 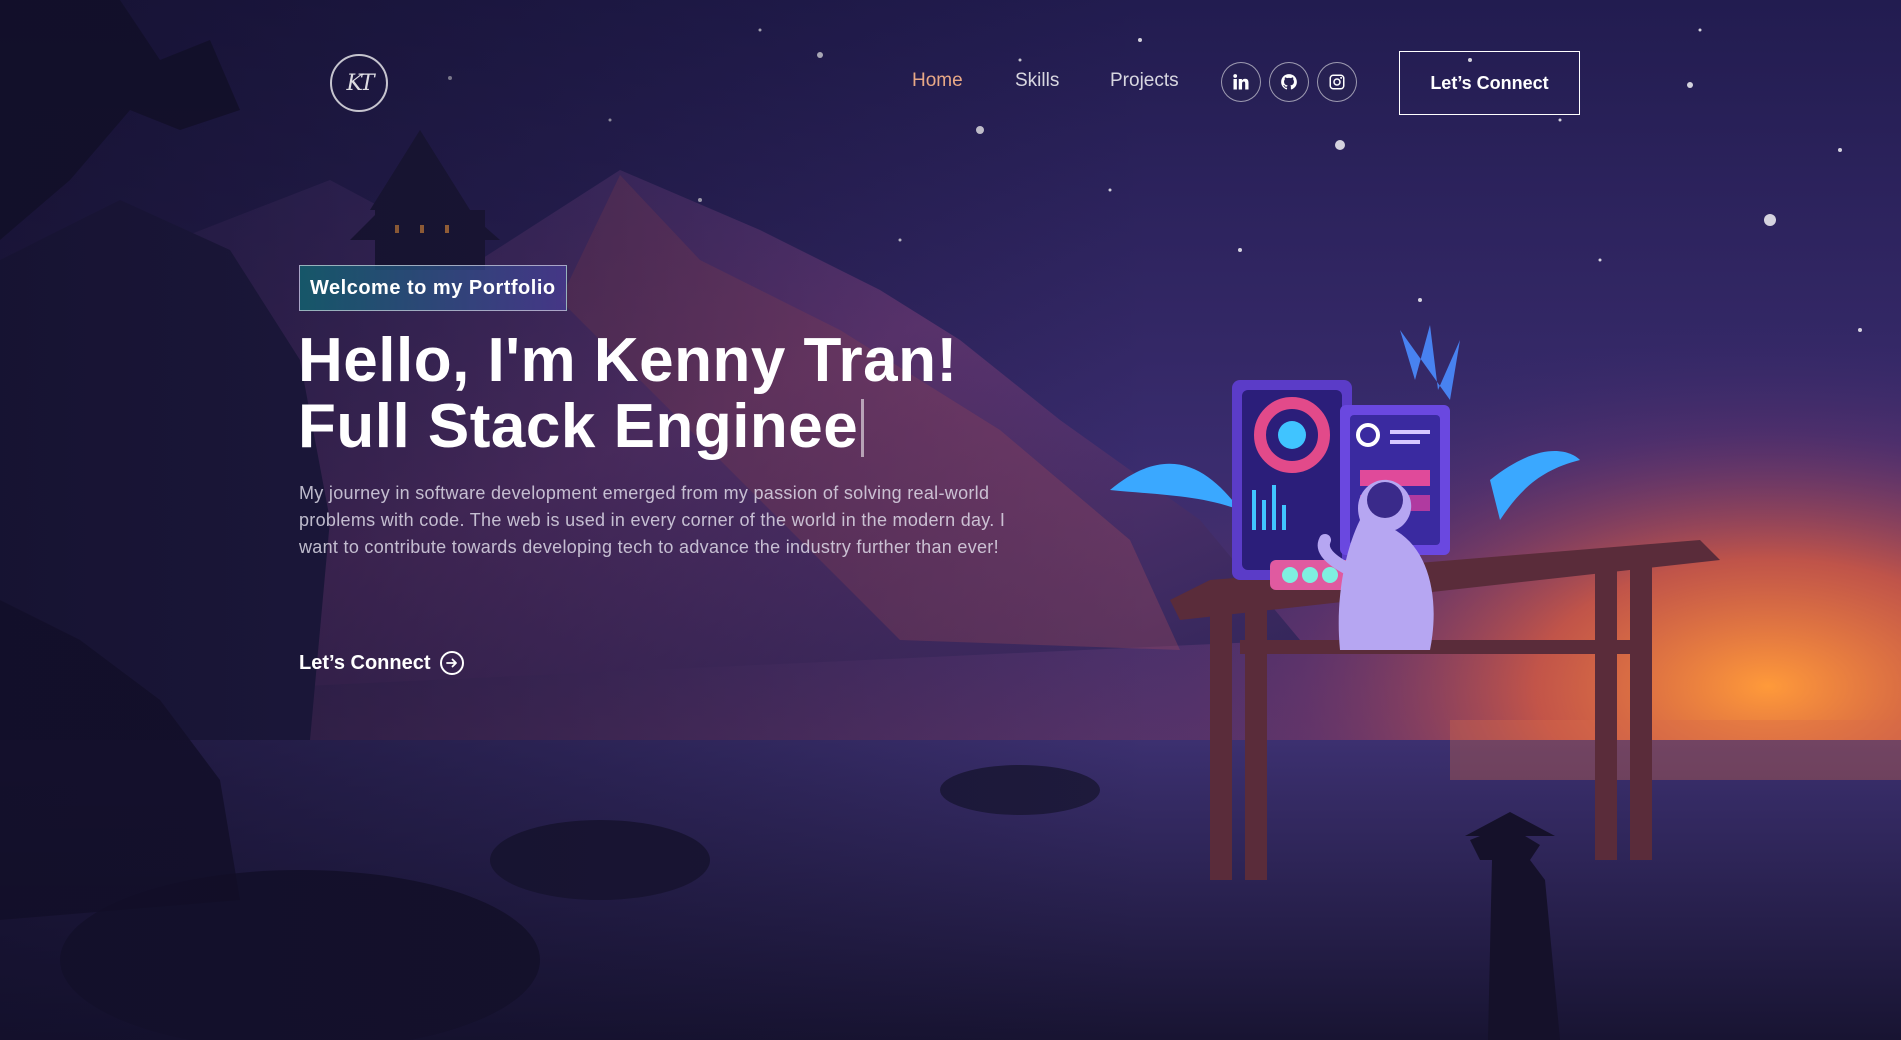 I want to click on developer-illustration, so click(x=1345, y=487).